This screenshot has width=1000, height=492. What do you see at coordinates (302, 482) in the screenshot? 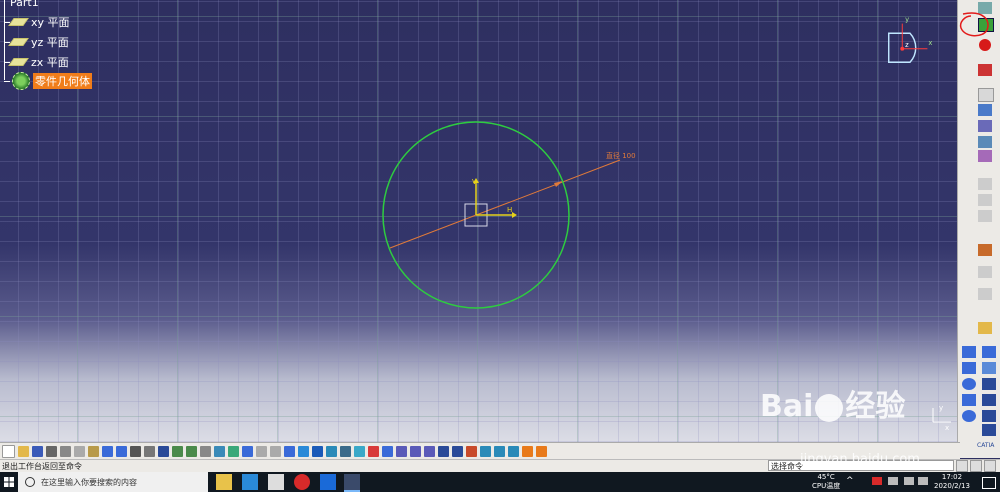
I see `netease-music-icon` at bounding box center [302, 482].